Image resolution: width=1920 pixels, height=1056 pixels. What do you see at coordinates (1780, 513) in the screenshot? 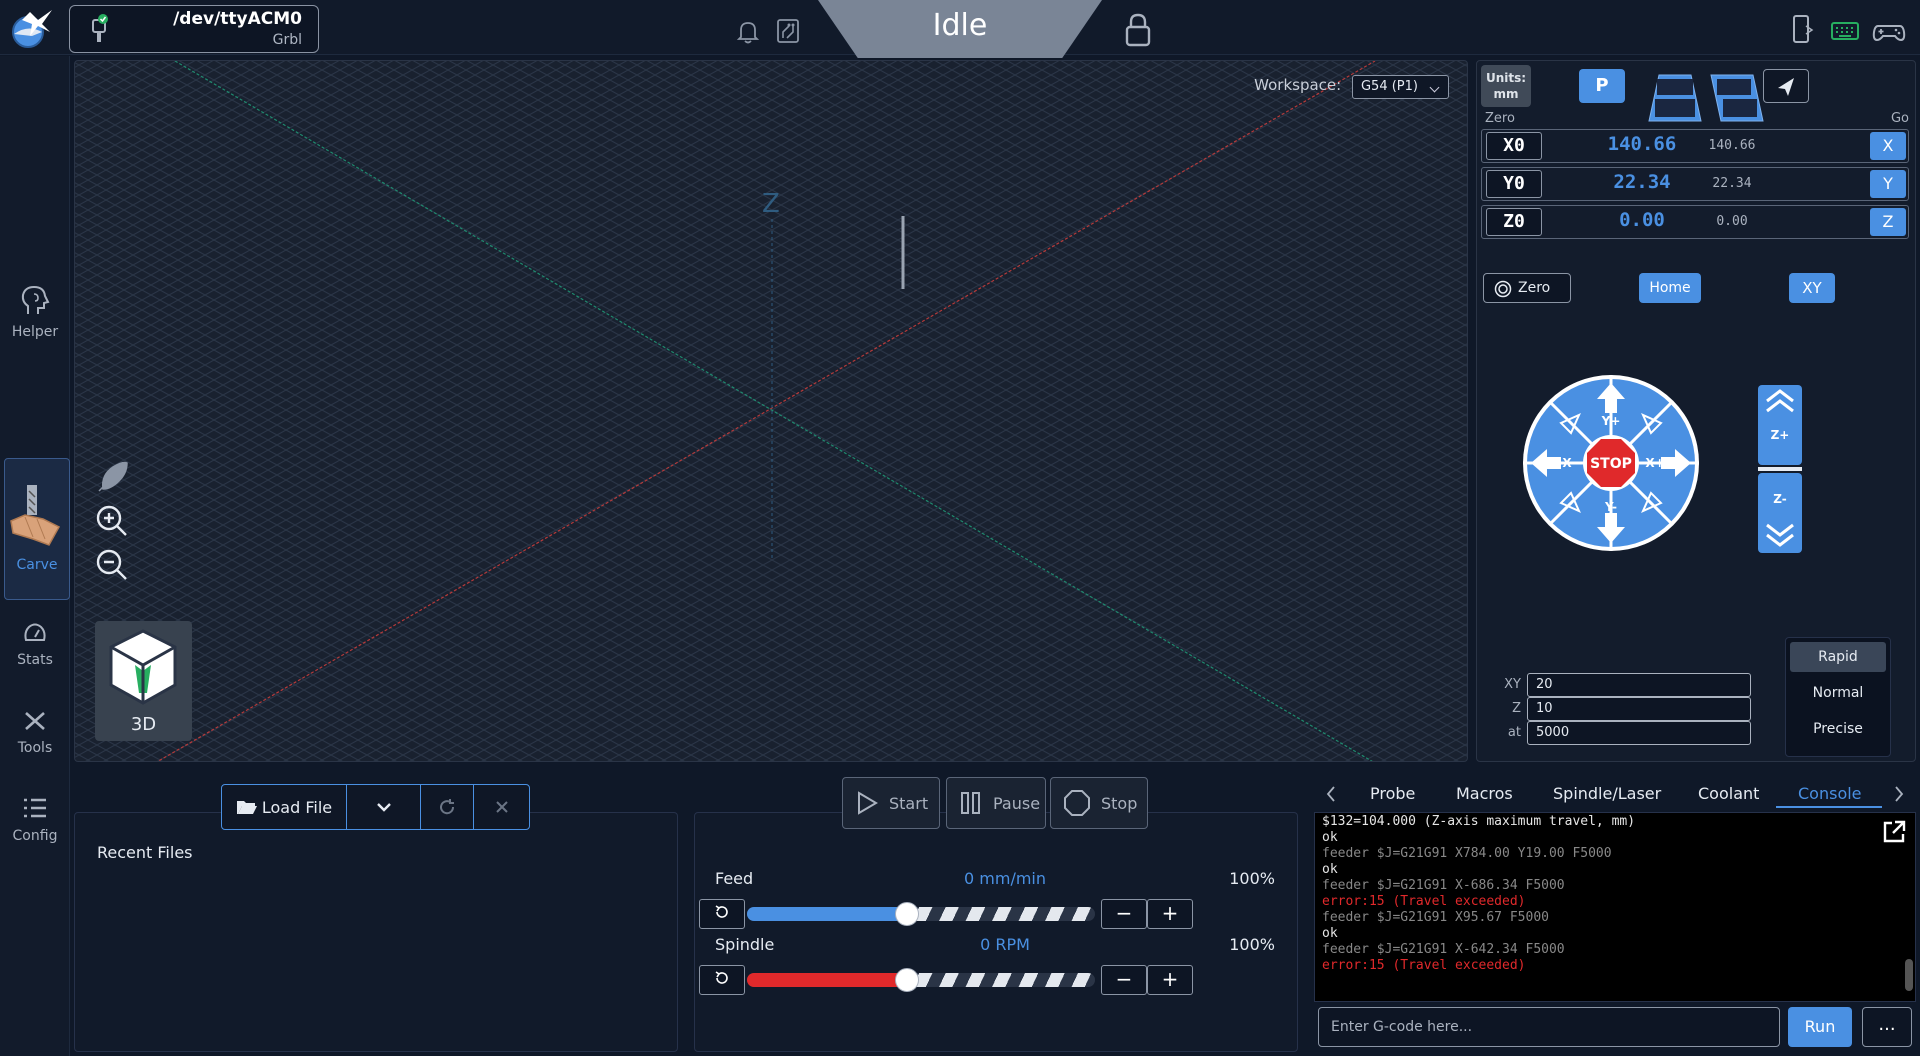
I see `jog-z-minus-button: Z-` at bounding box center [1780, 513].